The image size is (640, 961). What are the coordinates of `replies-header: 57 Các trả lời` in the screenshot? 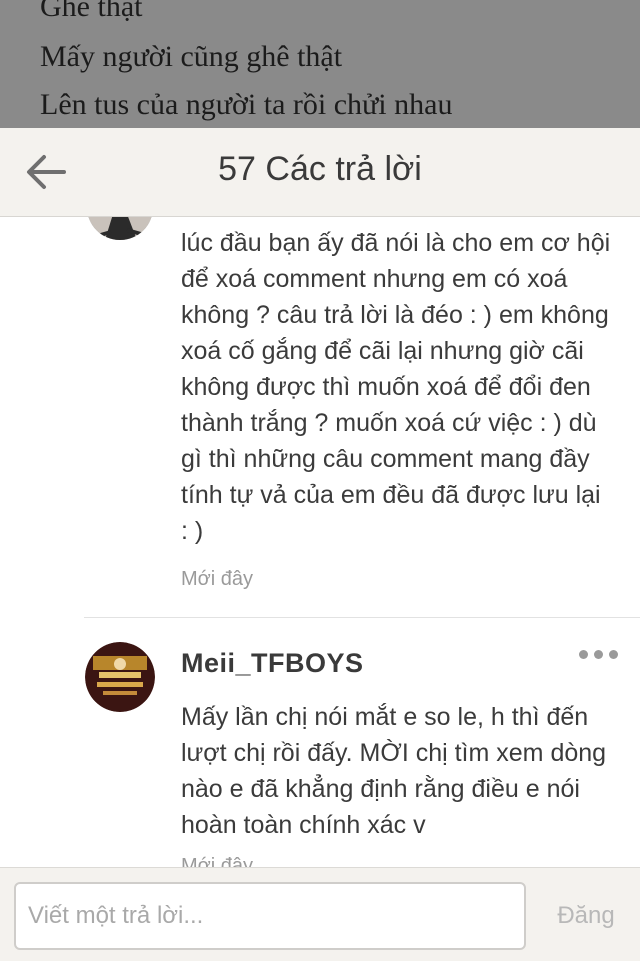 It's located at (320, 172).